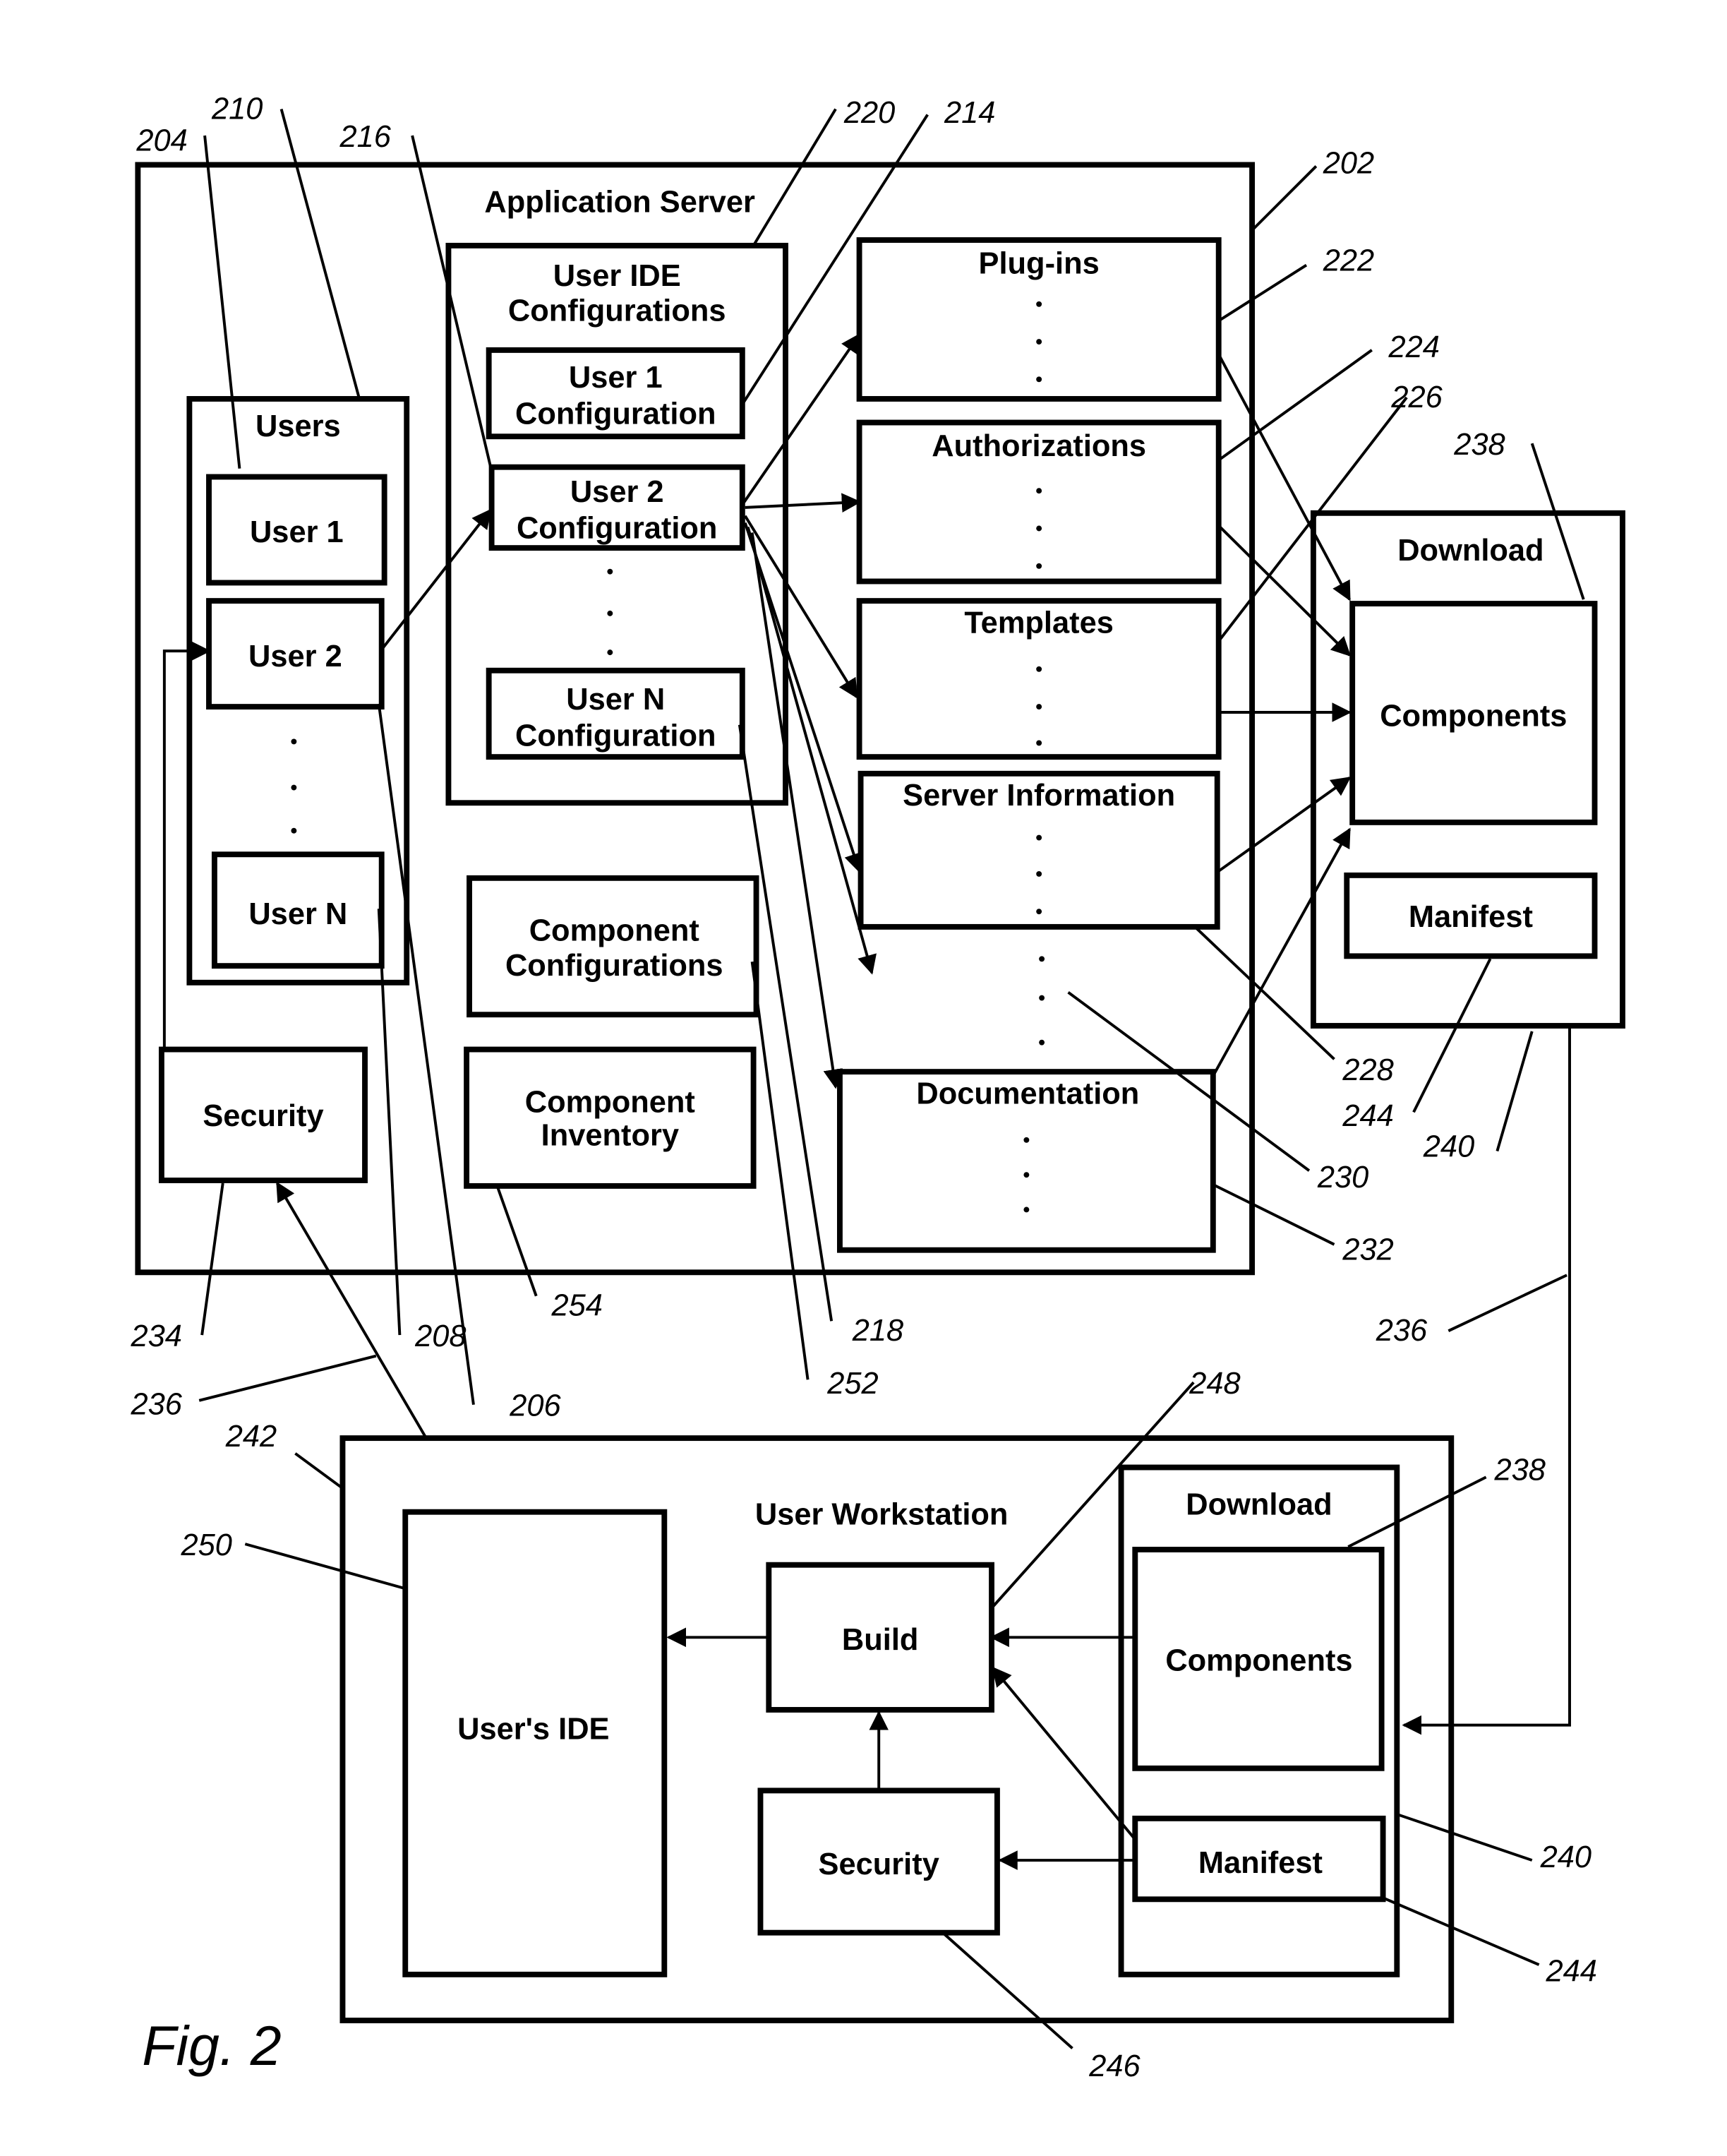 Image resolution: width=1727 pixels, height=2156 pixels. I want to click on user-1-label: User 1, so click(297, 532).